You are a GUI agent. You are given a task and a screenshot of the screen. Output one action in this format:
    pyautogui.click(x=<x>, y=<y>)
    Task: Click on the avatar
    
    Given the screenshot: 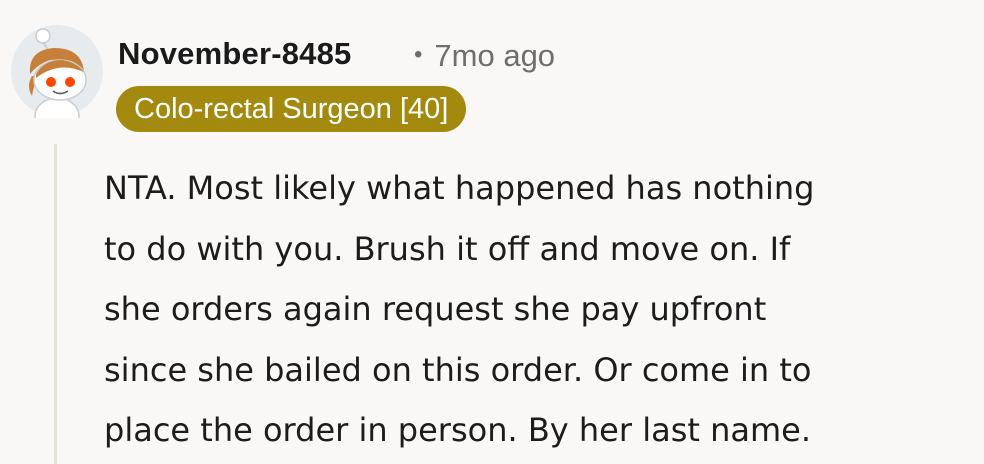 What is the action you would take?
    pyautogui.click(x=57, y=71)
    